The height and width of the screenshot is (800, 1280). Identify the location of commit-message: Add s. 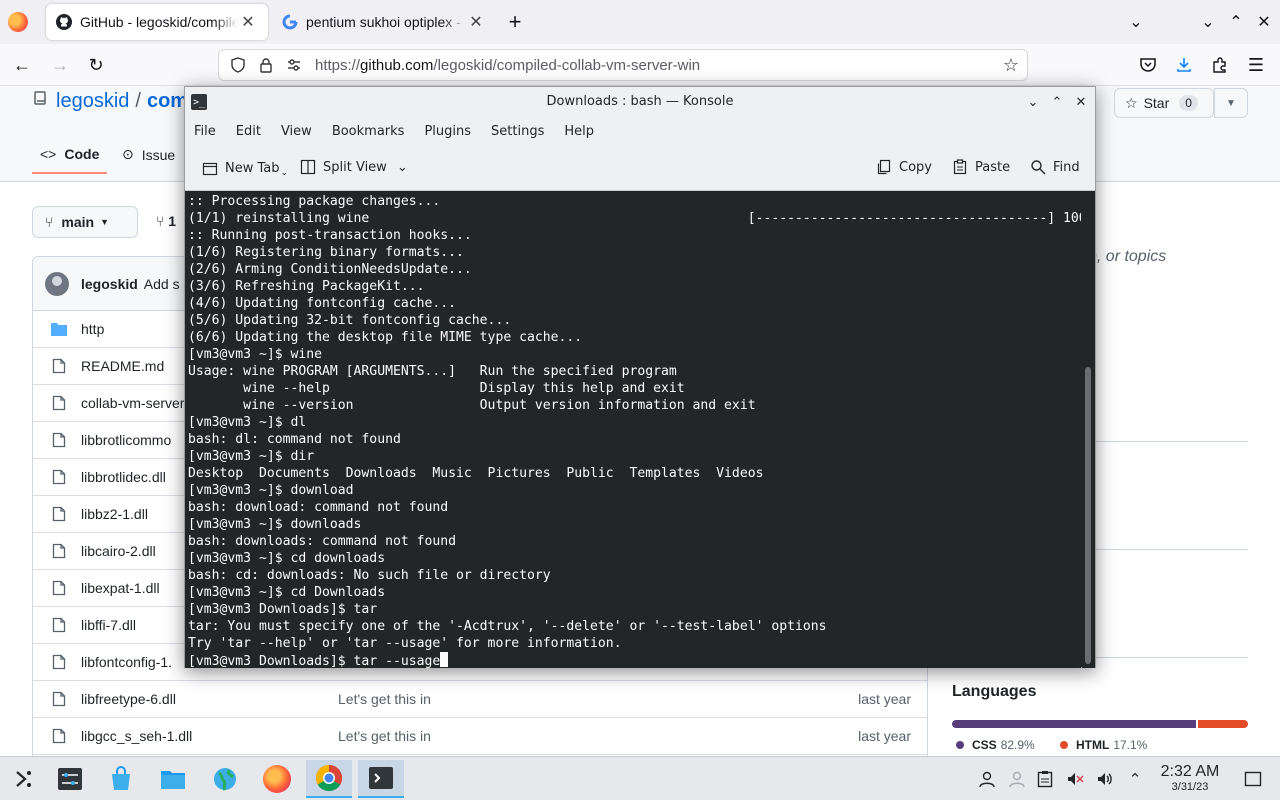
(162, 284).